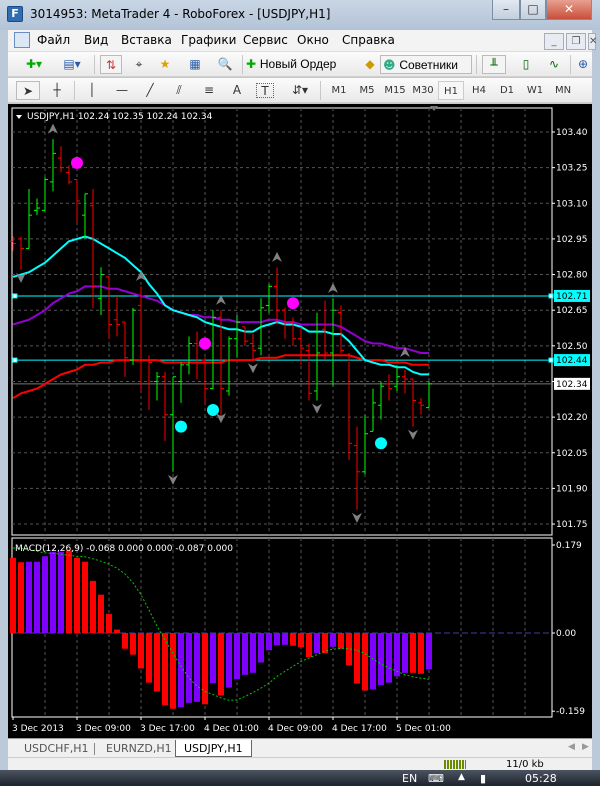 This screenshot has width=600, height=786. What do you see at coordinates (57, 90) in the screenshot?
I see `crosshair-icon: ┼` at bounding box center [57, 90].